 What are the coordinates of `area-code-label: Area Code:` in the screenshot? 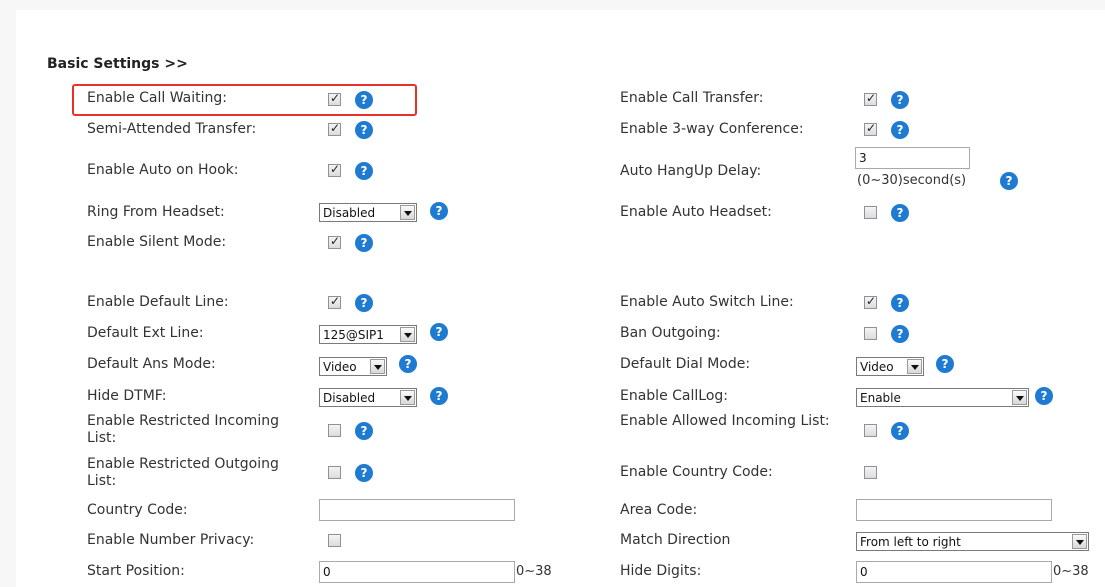 It's located at (659, 510).